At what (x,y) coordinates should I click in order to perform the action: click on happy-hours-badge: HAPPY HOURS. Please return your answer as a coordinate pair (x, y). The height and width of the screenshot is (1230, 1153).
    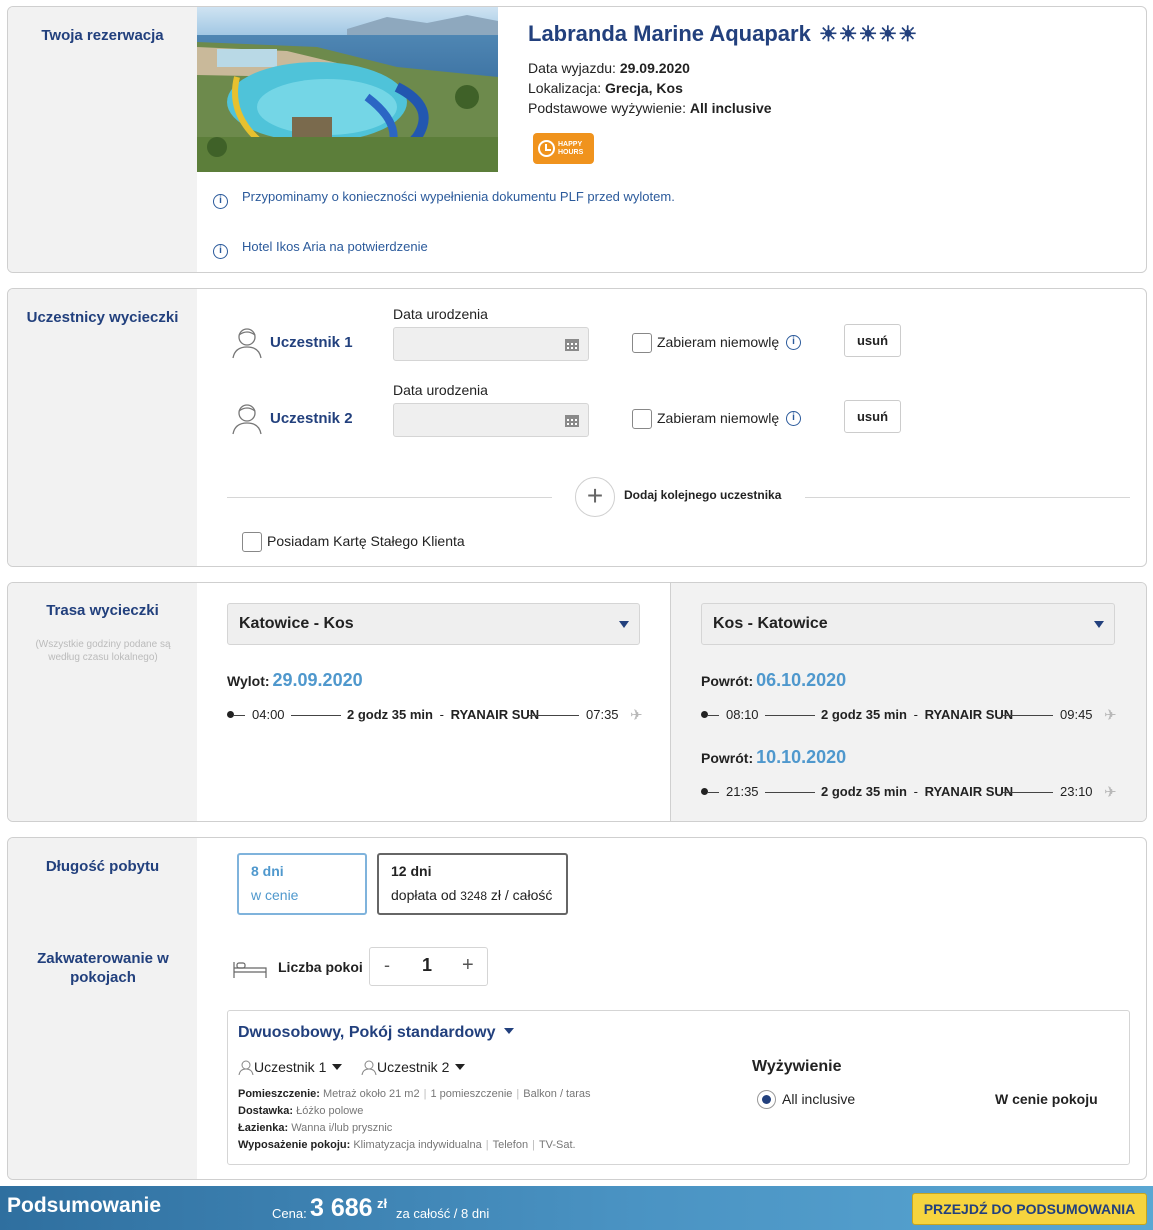
    Looking at the image, I should click on (563, 148).